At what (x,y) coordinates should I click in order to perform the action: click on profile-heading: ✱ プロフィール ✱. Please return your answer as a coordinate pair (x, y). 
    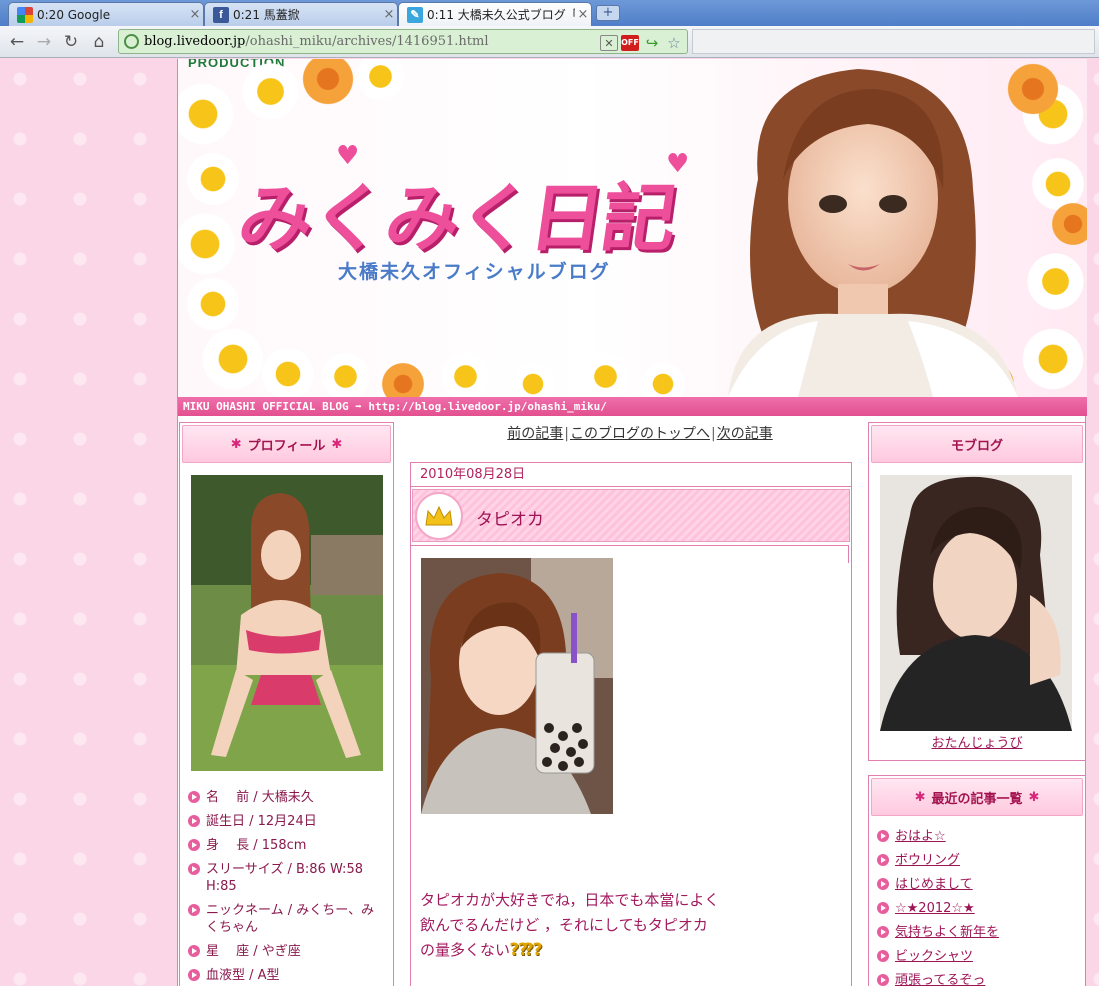
    Looking at the image, I should click on (286, 444).